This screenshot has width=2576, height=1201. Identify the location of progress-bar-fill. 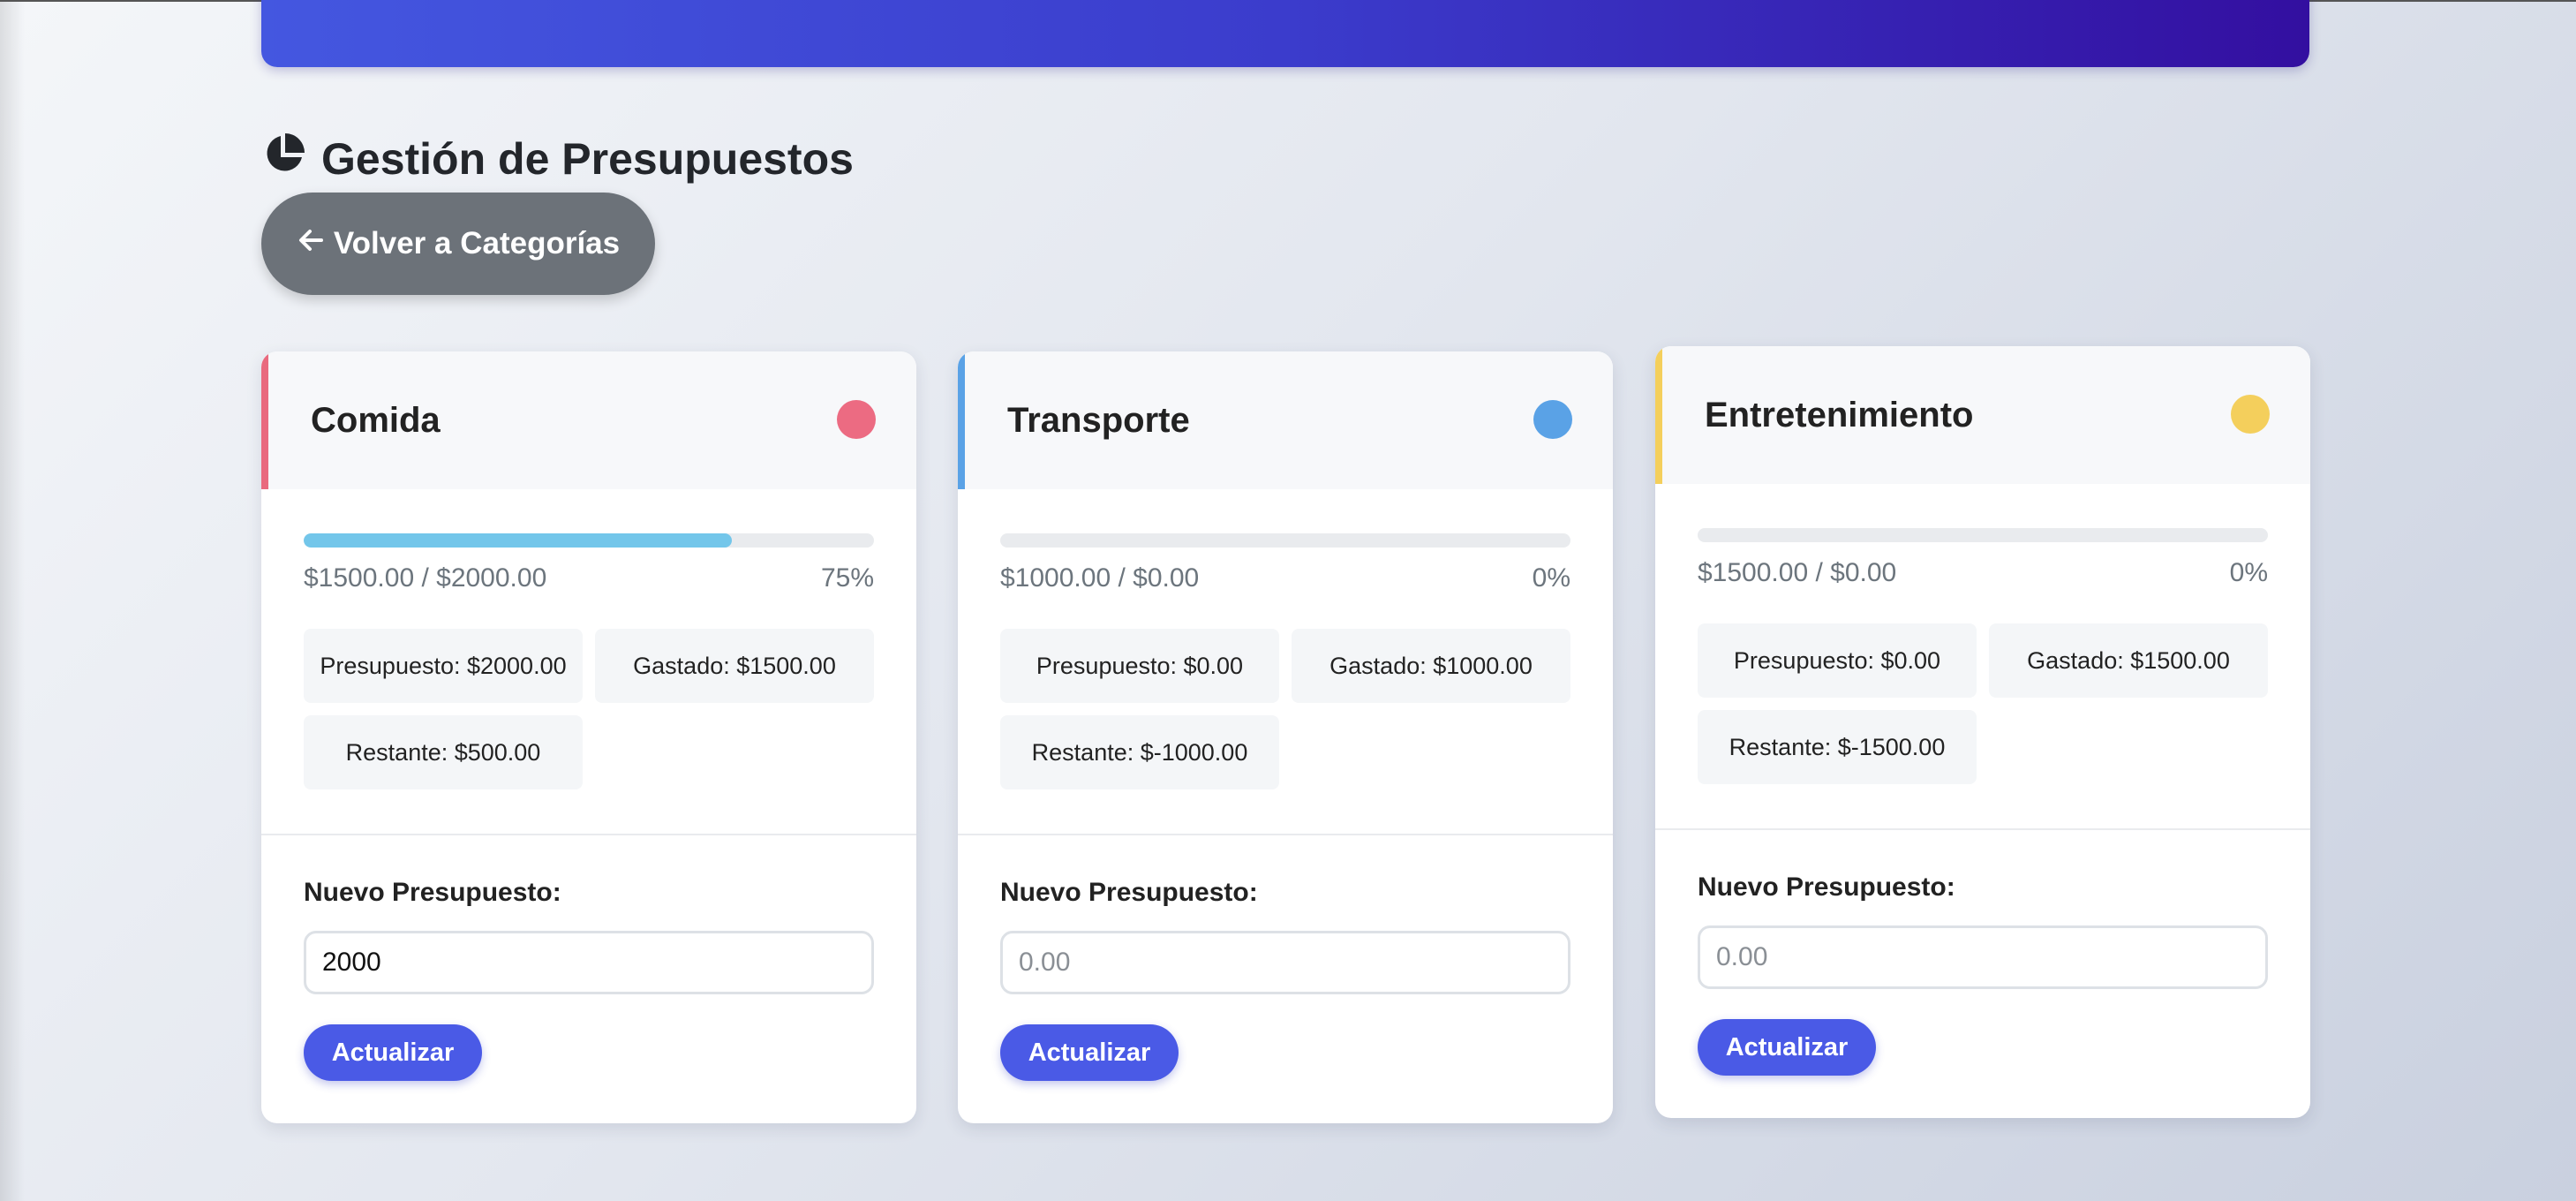
(518, 540).